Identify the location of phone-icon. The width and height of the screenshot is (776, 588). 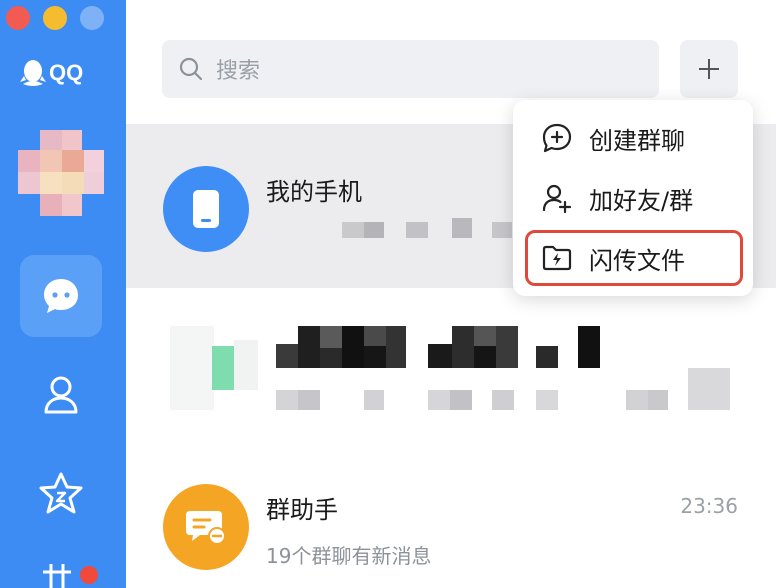
(206, 209).